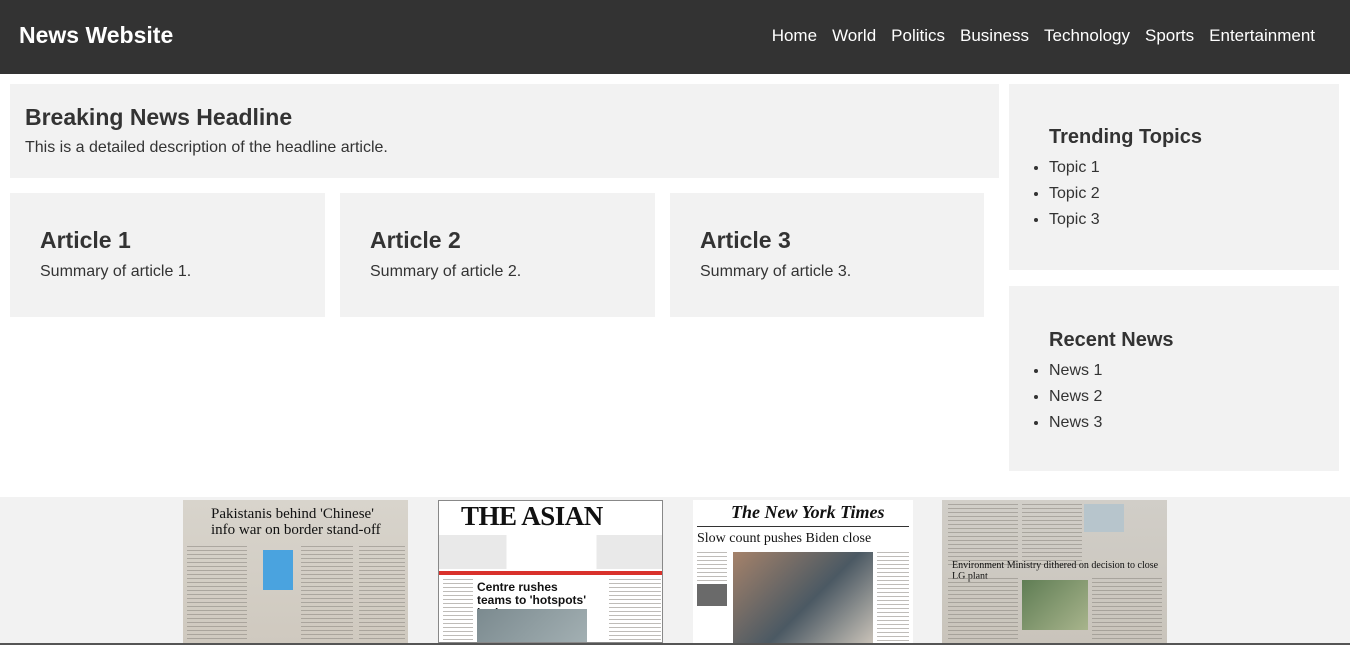 The width and height of the screenshot is (1350, 645). I want to click on article-title: Article 2, so click(497, 240).